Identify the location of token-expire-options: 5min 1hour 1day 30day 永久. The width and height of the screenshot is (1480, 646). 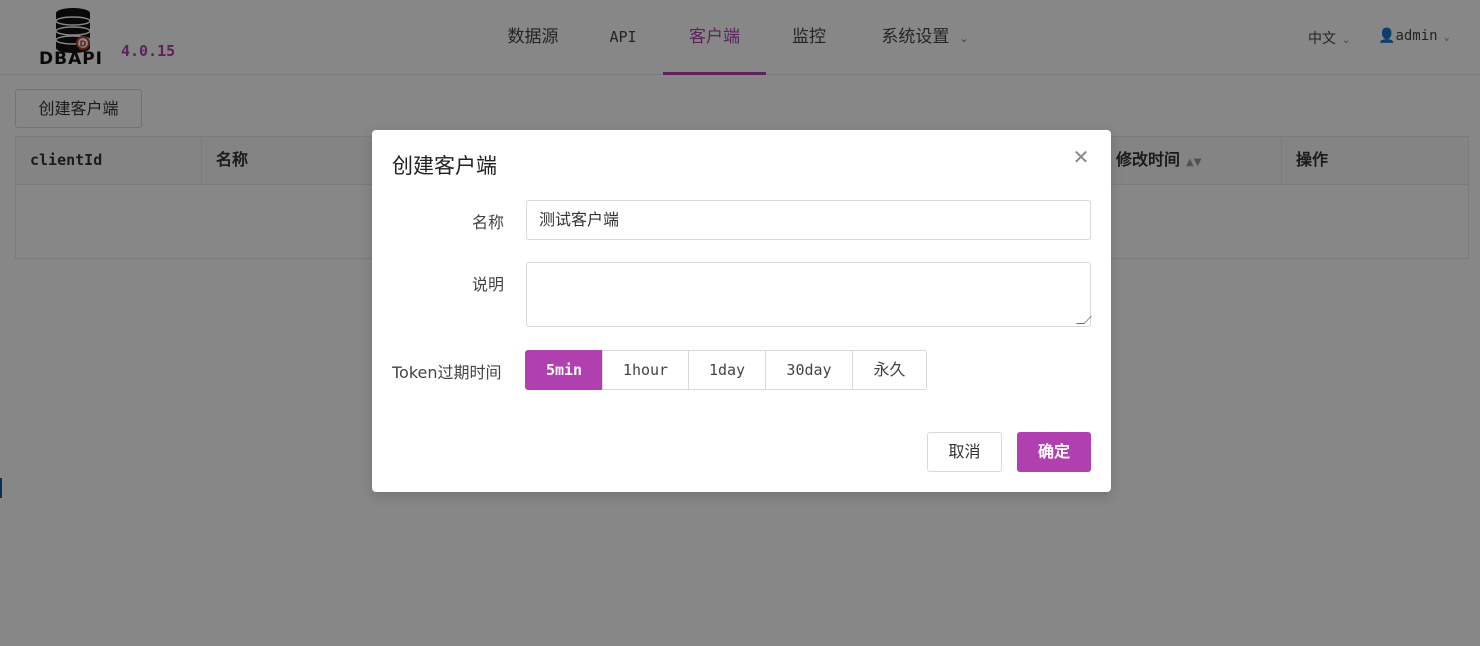
(726, 370).